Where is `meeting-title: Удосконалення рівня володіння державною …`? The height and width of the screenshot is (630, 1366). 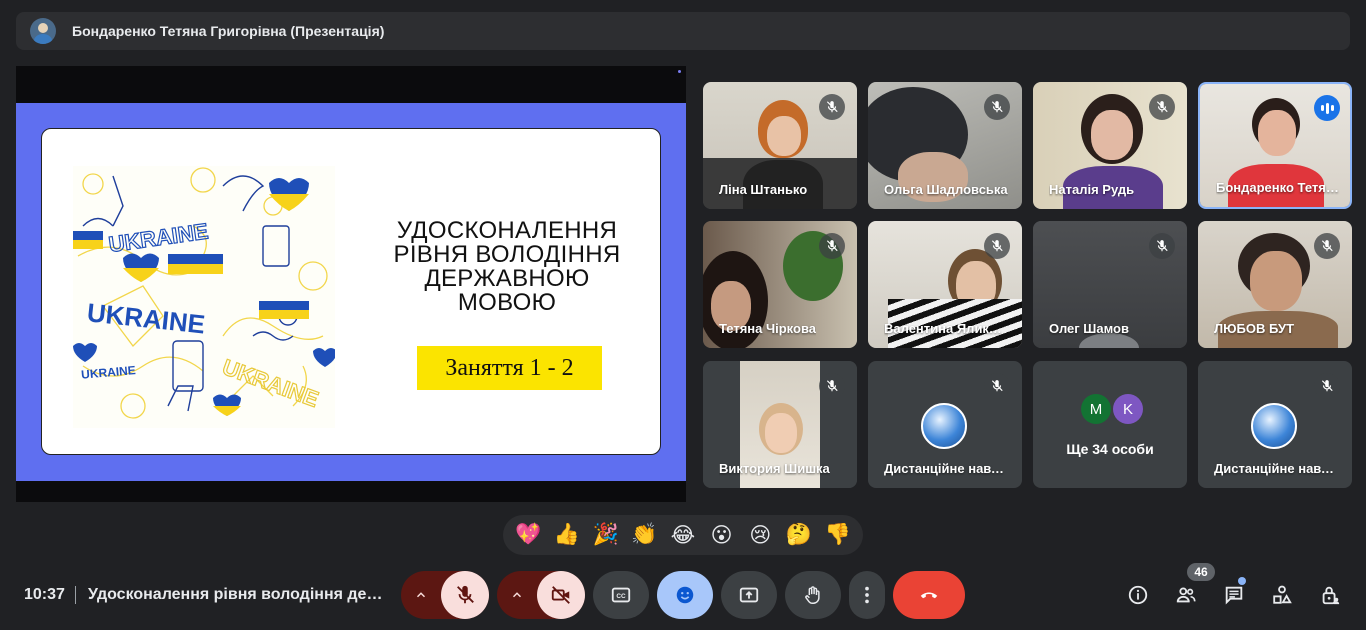 meeting-title: Удосконалення рівня володіння державною … is located at coordinates (238, 594).